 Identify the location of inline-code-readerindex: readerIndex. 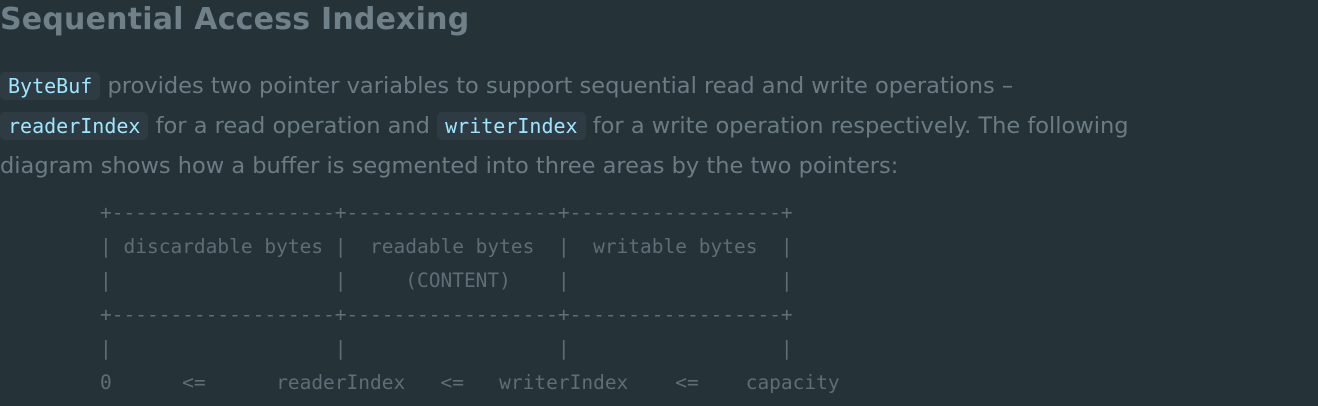
(74, 126).